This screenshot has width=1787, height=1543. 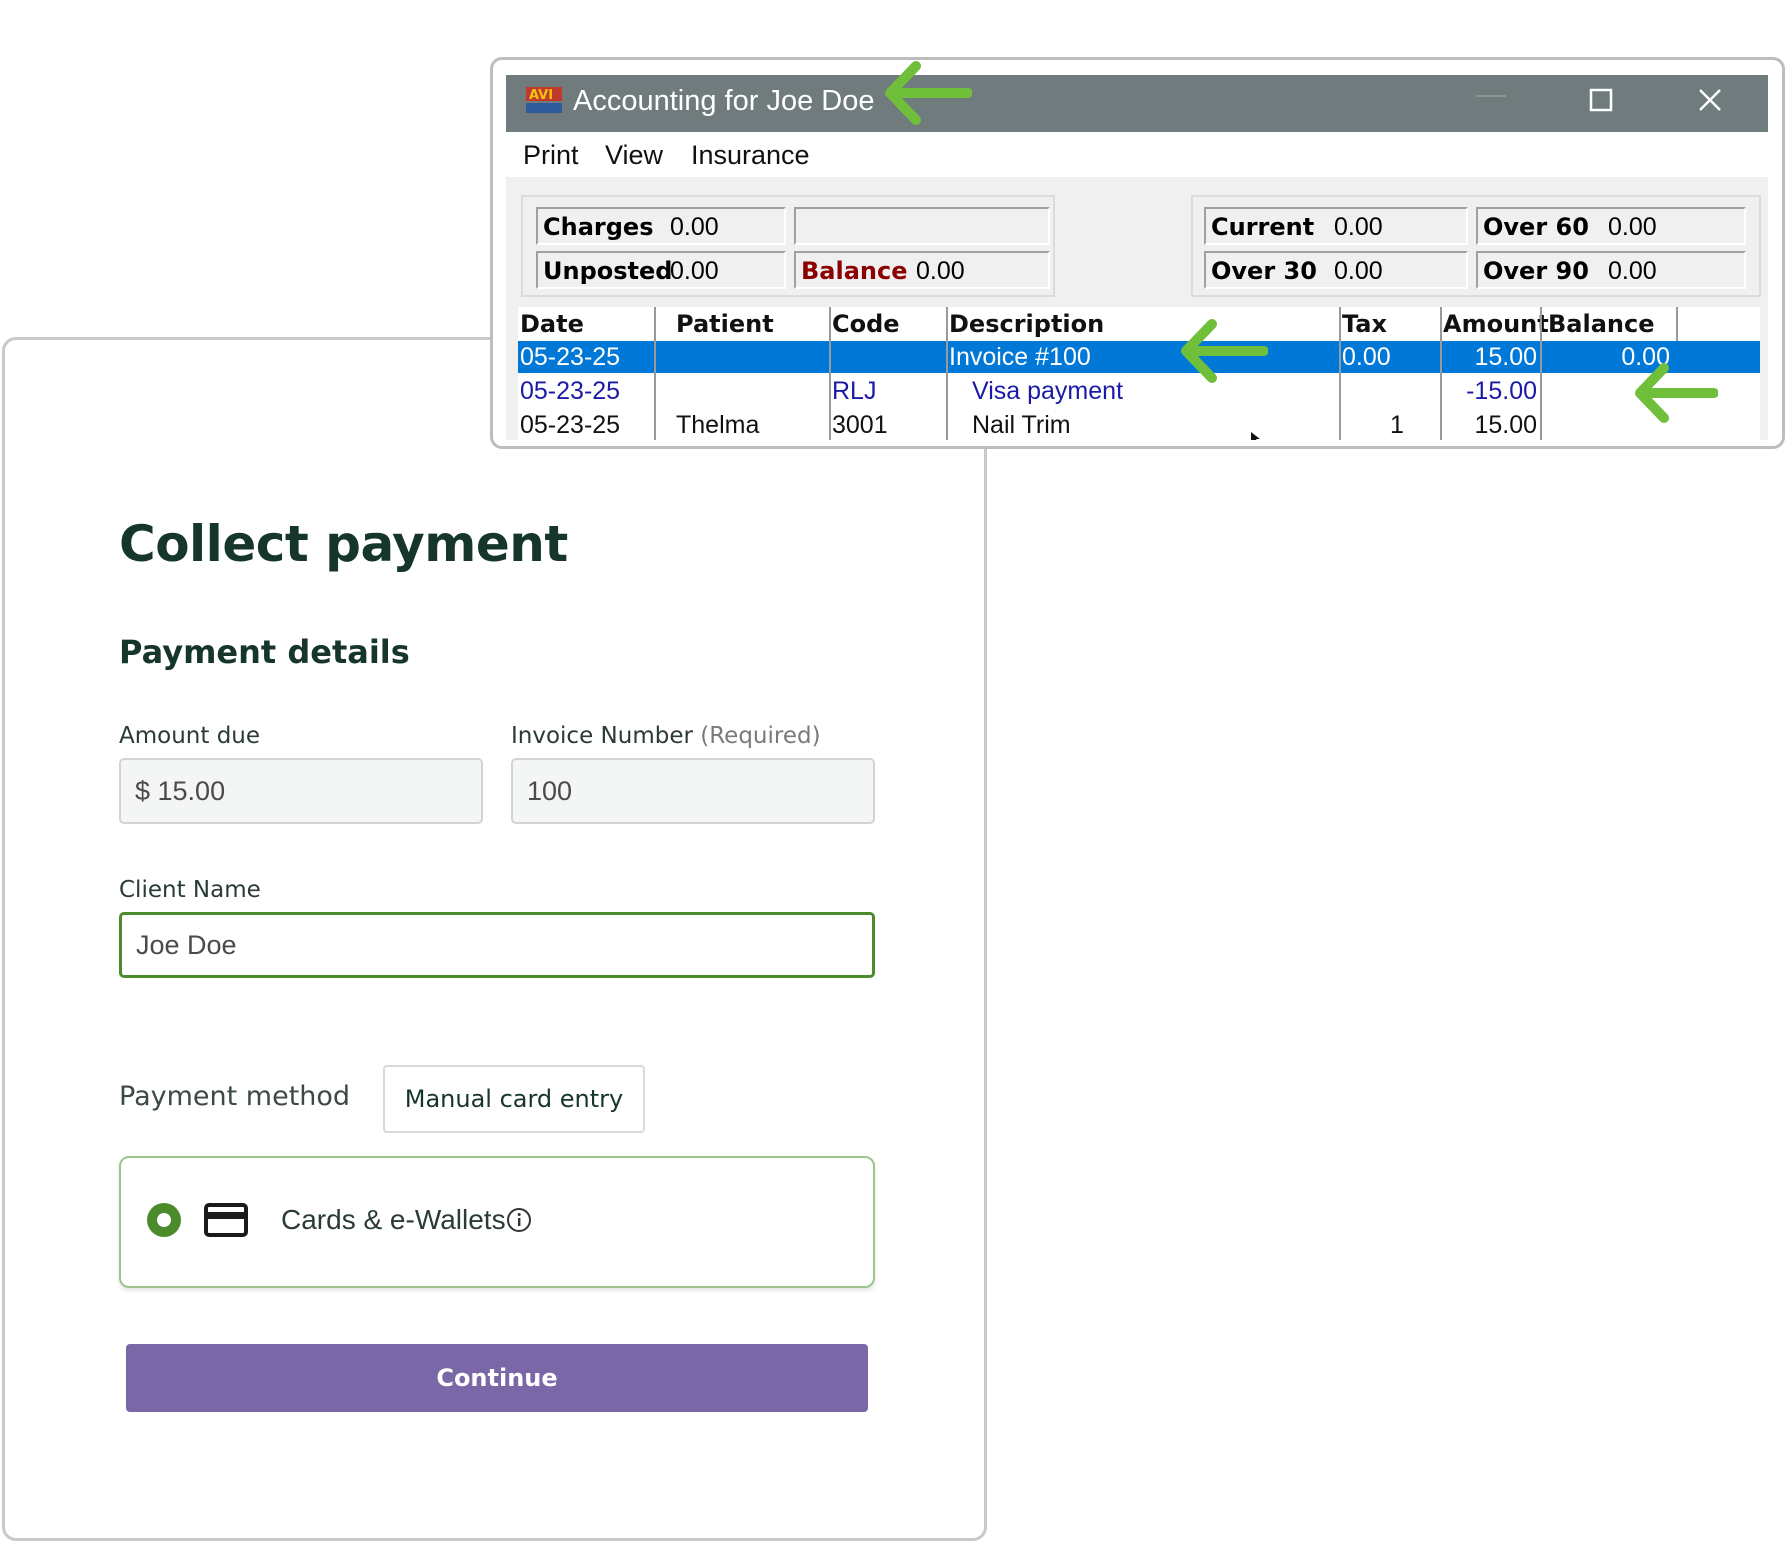 I want to click on credit-card-icon, so click(x=226, y=1220).